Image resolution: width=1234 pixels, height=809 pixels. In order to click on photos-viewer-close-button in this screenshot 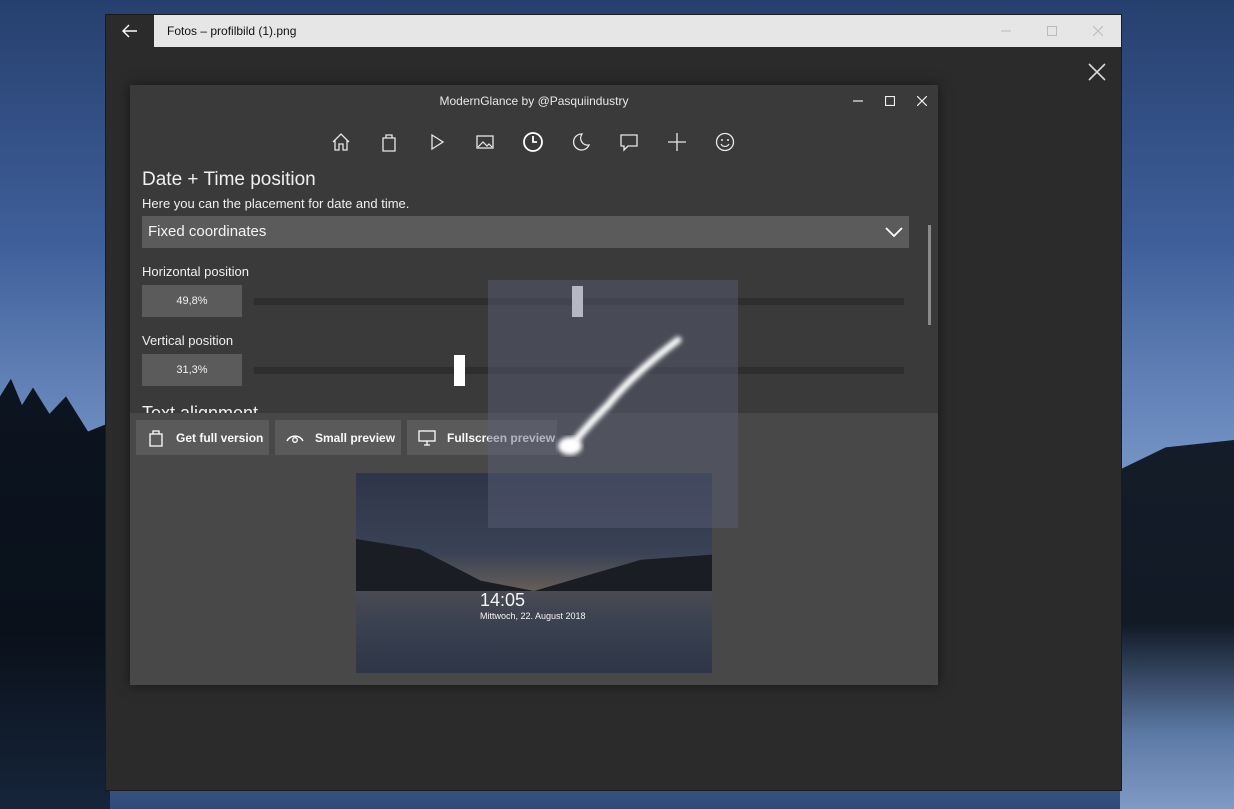, I will do `click(1097, 72)`.